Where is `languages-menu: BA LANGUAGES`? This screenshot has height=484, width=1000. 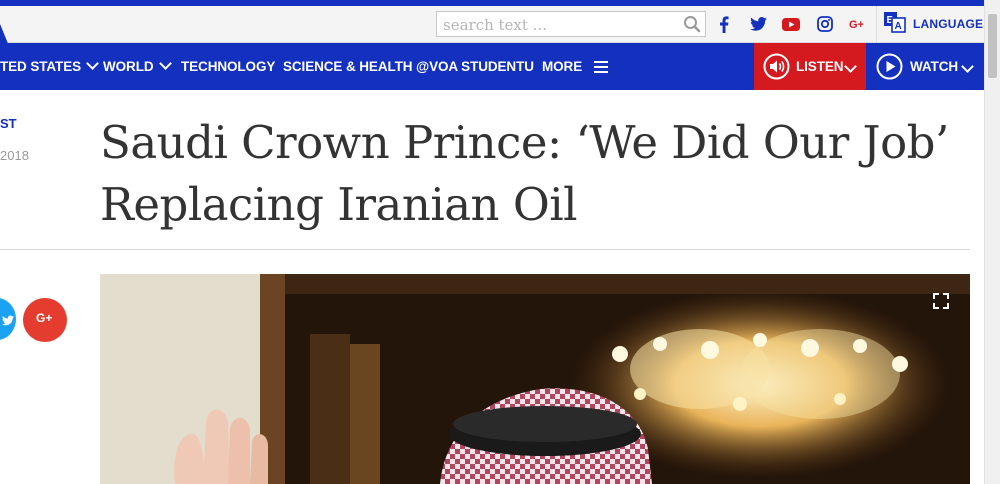 languages-menu: BA LANGUAGES is located at coordinates (933, 24).